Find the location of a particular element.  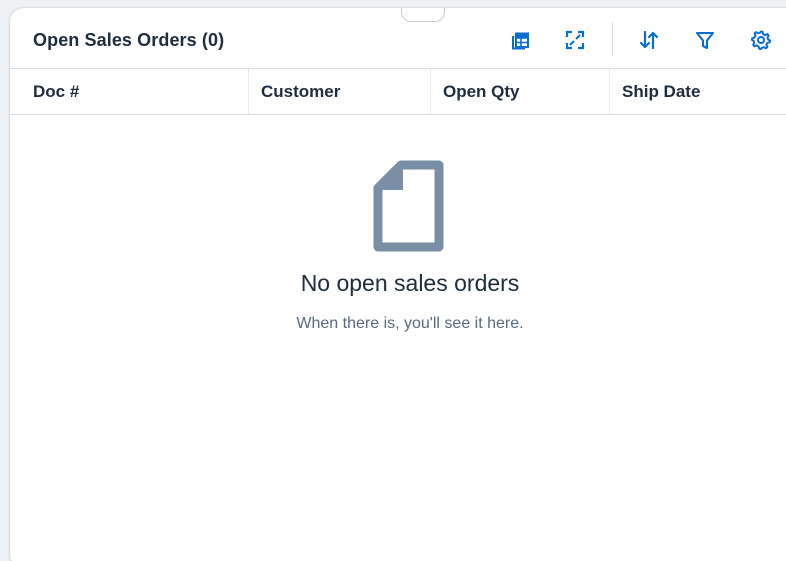

fullscreen-button is located at coordinates (575, 40).